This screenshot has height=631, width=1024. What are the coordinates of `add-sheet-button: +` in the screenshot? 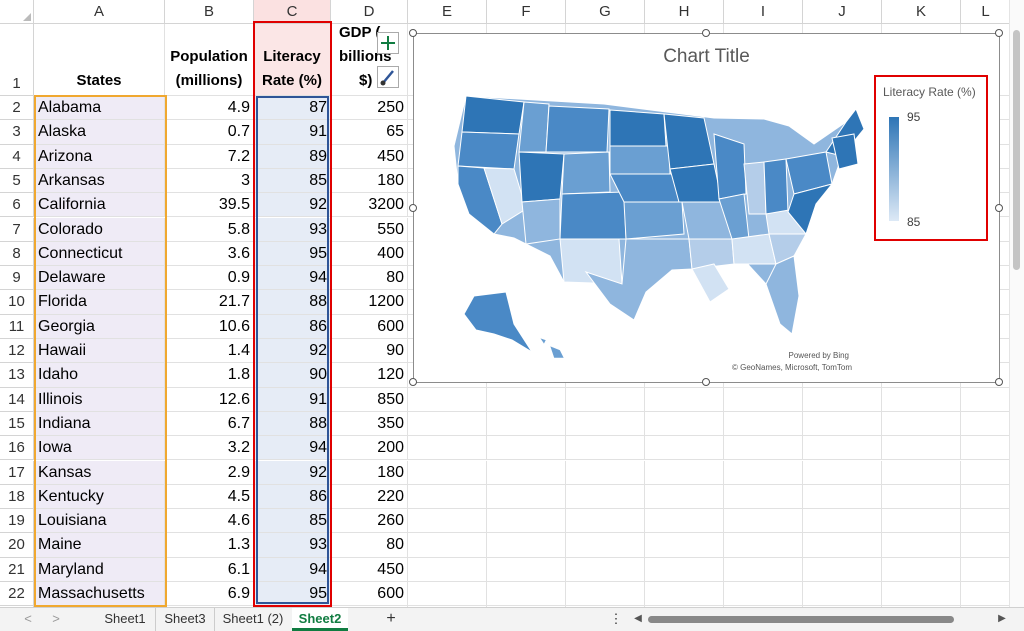 It's located at (391, 619).